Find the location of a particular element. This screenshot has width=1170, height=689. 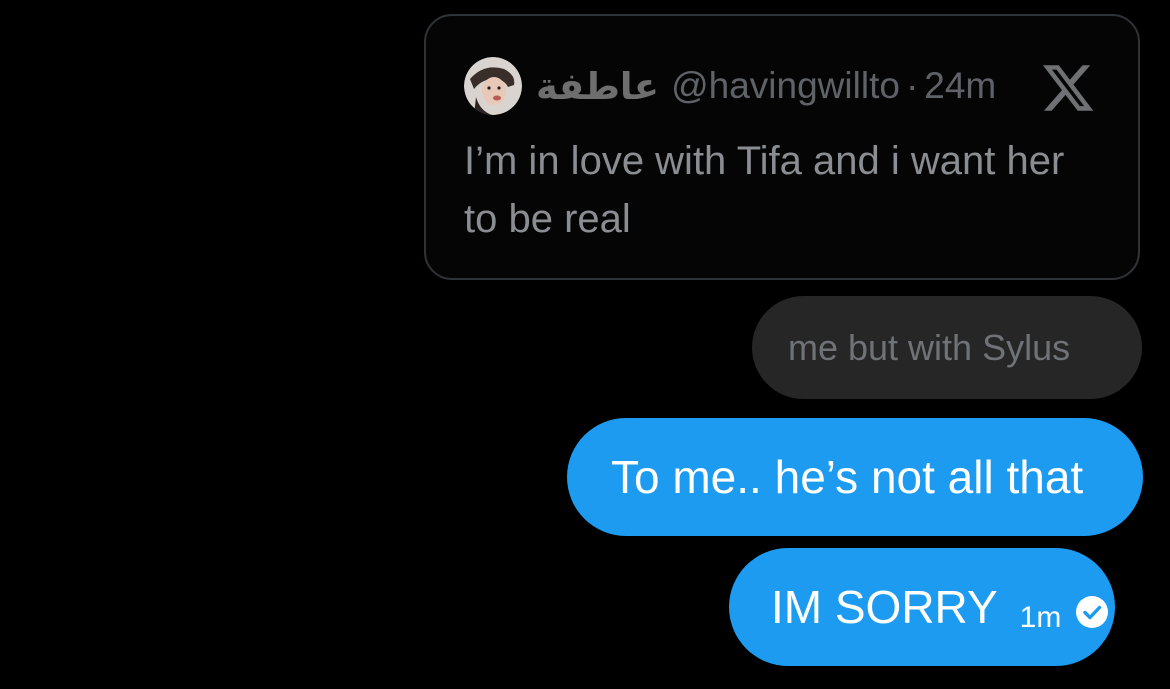

received-message-text: me but with Sylus is located at coordinates (929, 347).